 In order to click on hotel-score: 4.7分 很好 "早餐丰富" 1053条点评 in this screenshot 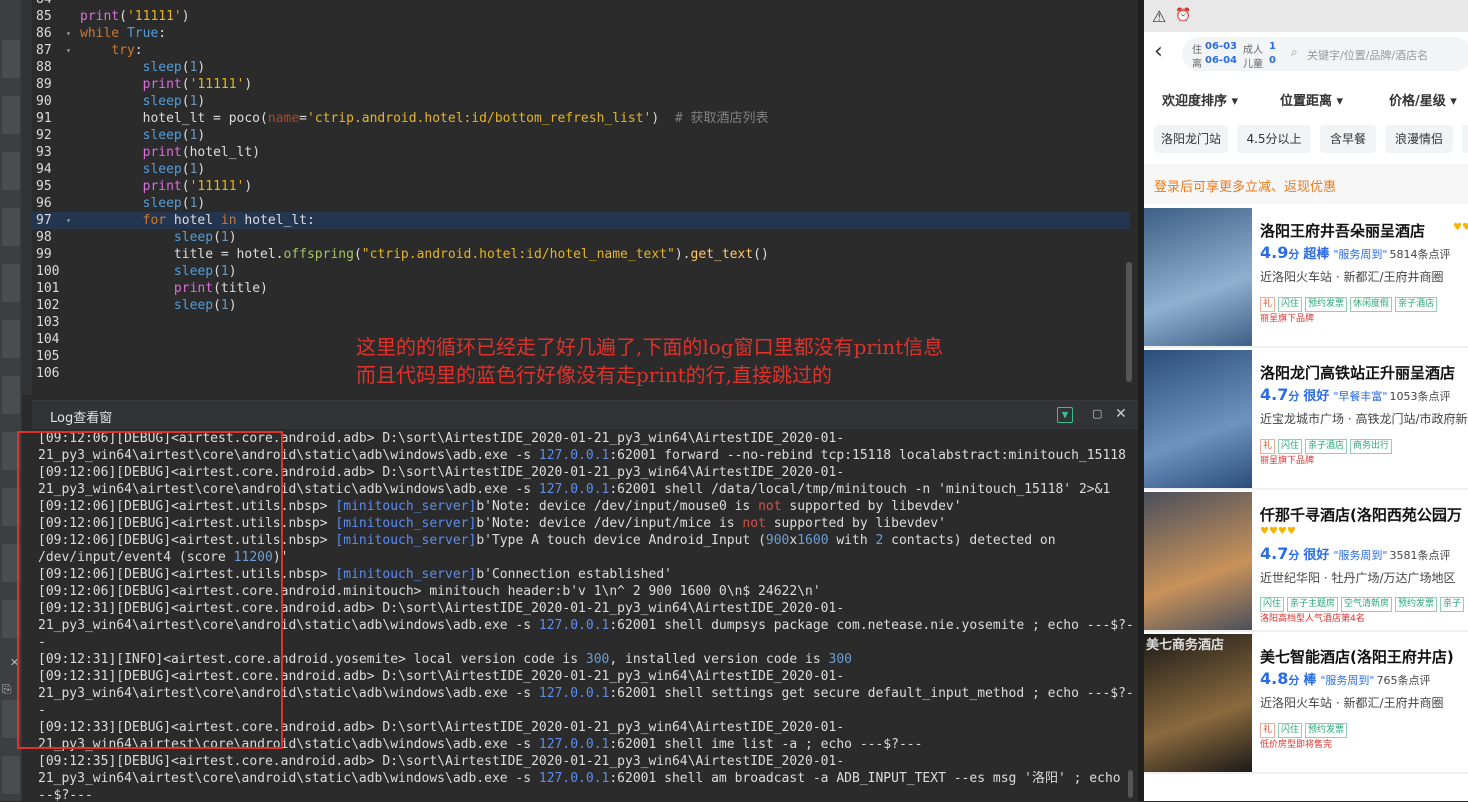, I will do `click(1355, 394)`.